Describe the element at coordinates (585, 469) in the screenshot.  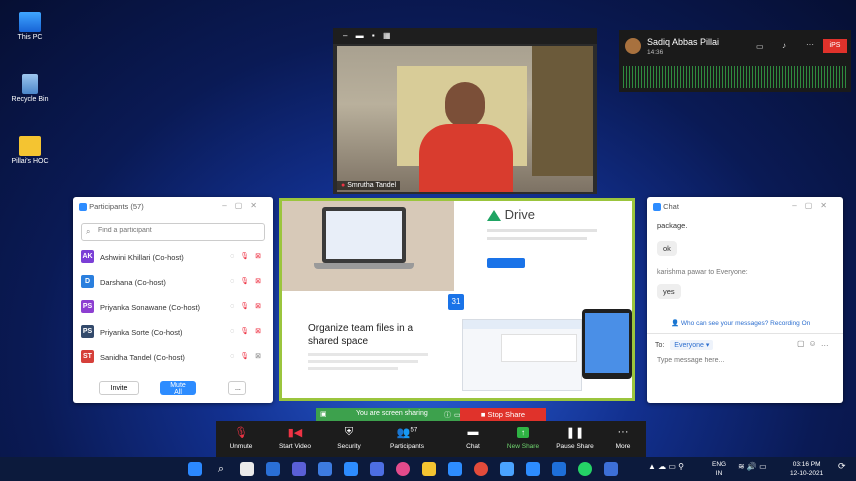
I see `whatsapp-icon` at that location.